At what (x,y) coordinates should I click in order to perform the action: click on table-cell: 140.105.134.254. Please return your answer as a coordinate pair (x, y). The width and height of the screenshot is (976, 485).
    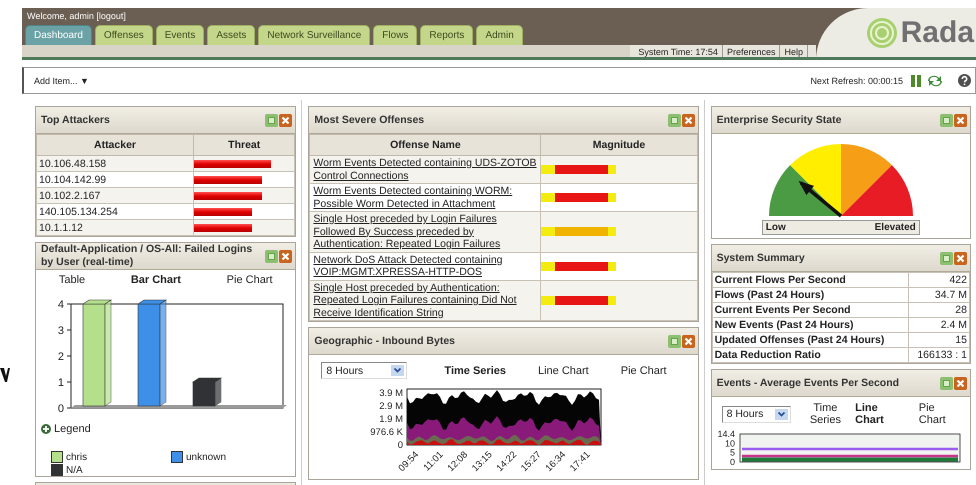
    Looking at the image, I should click on (115, 212).